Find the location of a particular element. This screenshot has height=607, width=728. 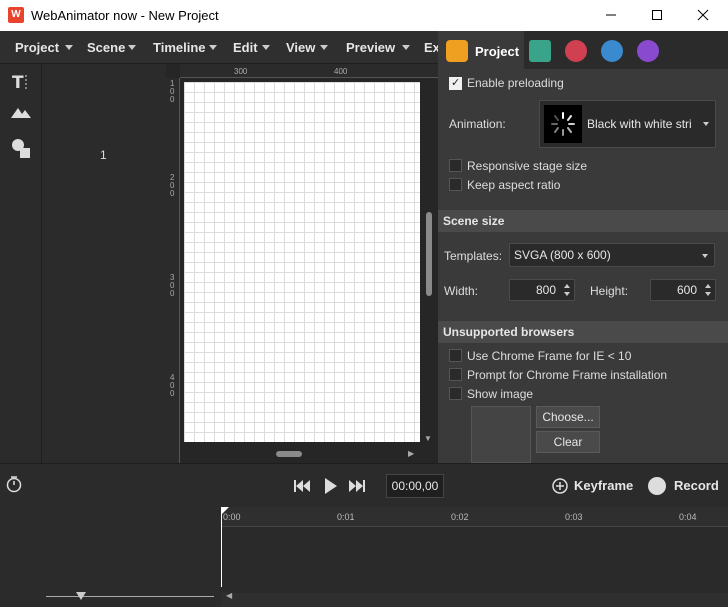

text-tool-icon: T is located at coordinates (21, 82).